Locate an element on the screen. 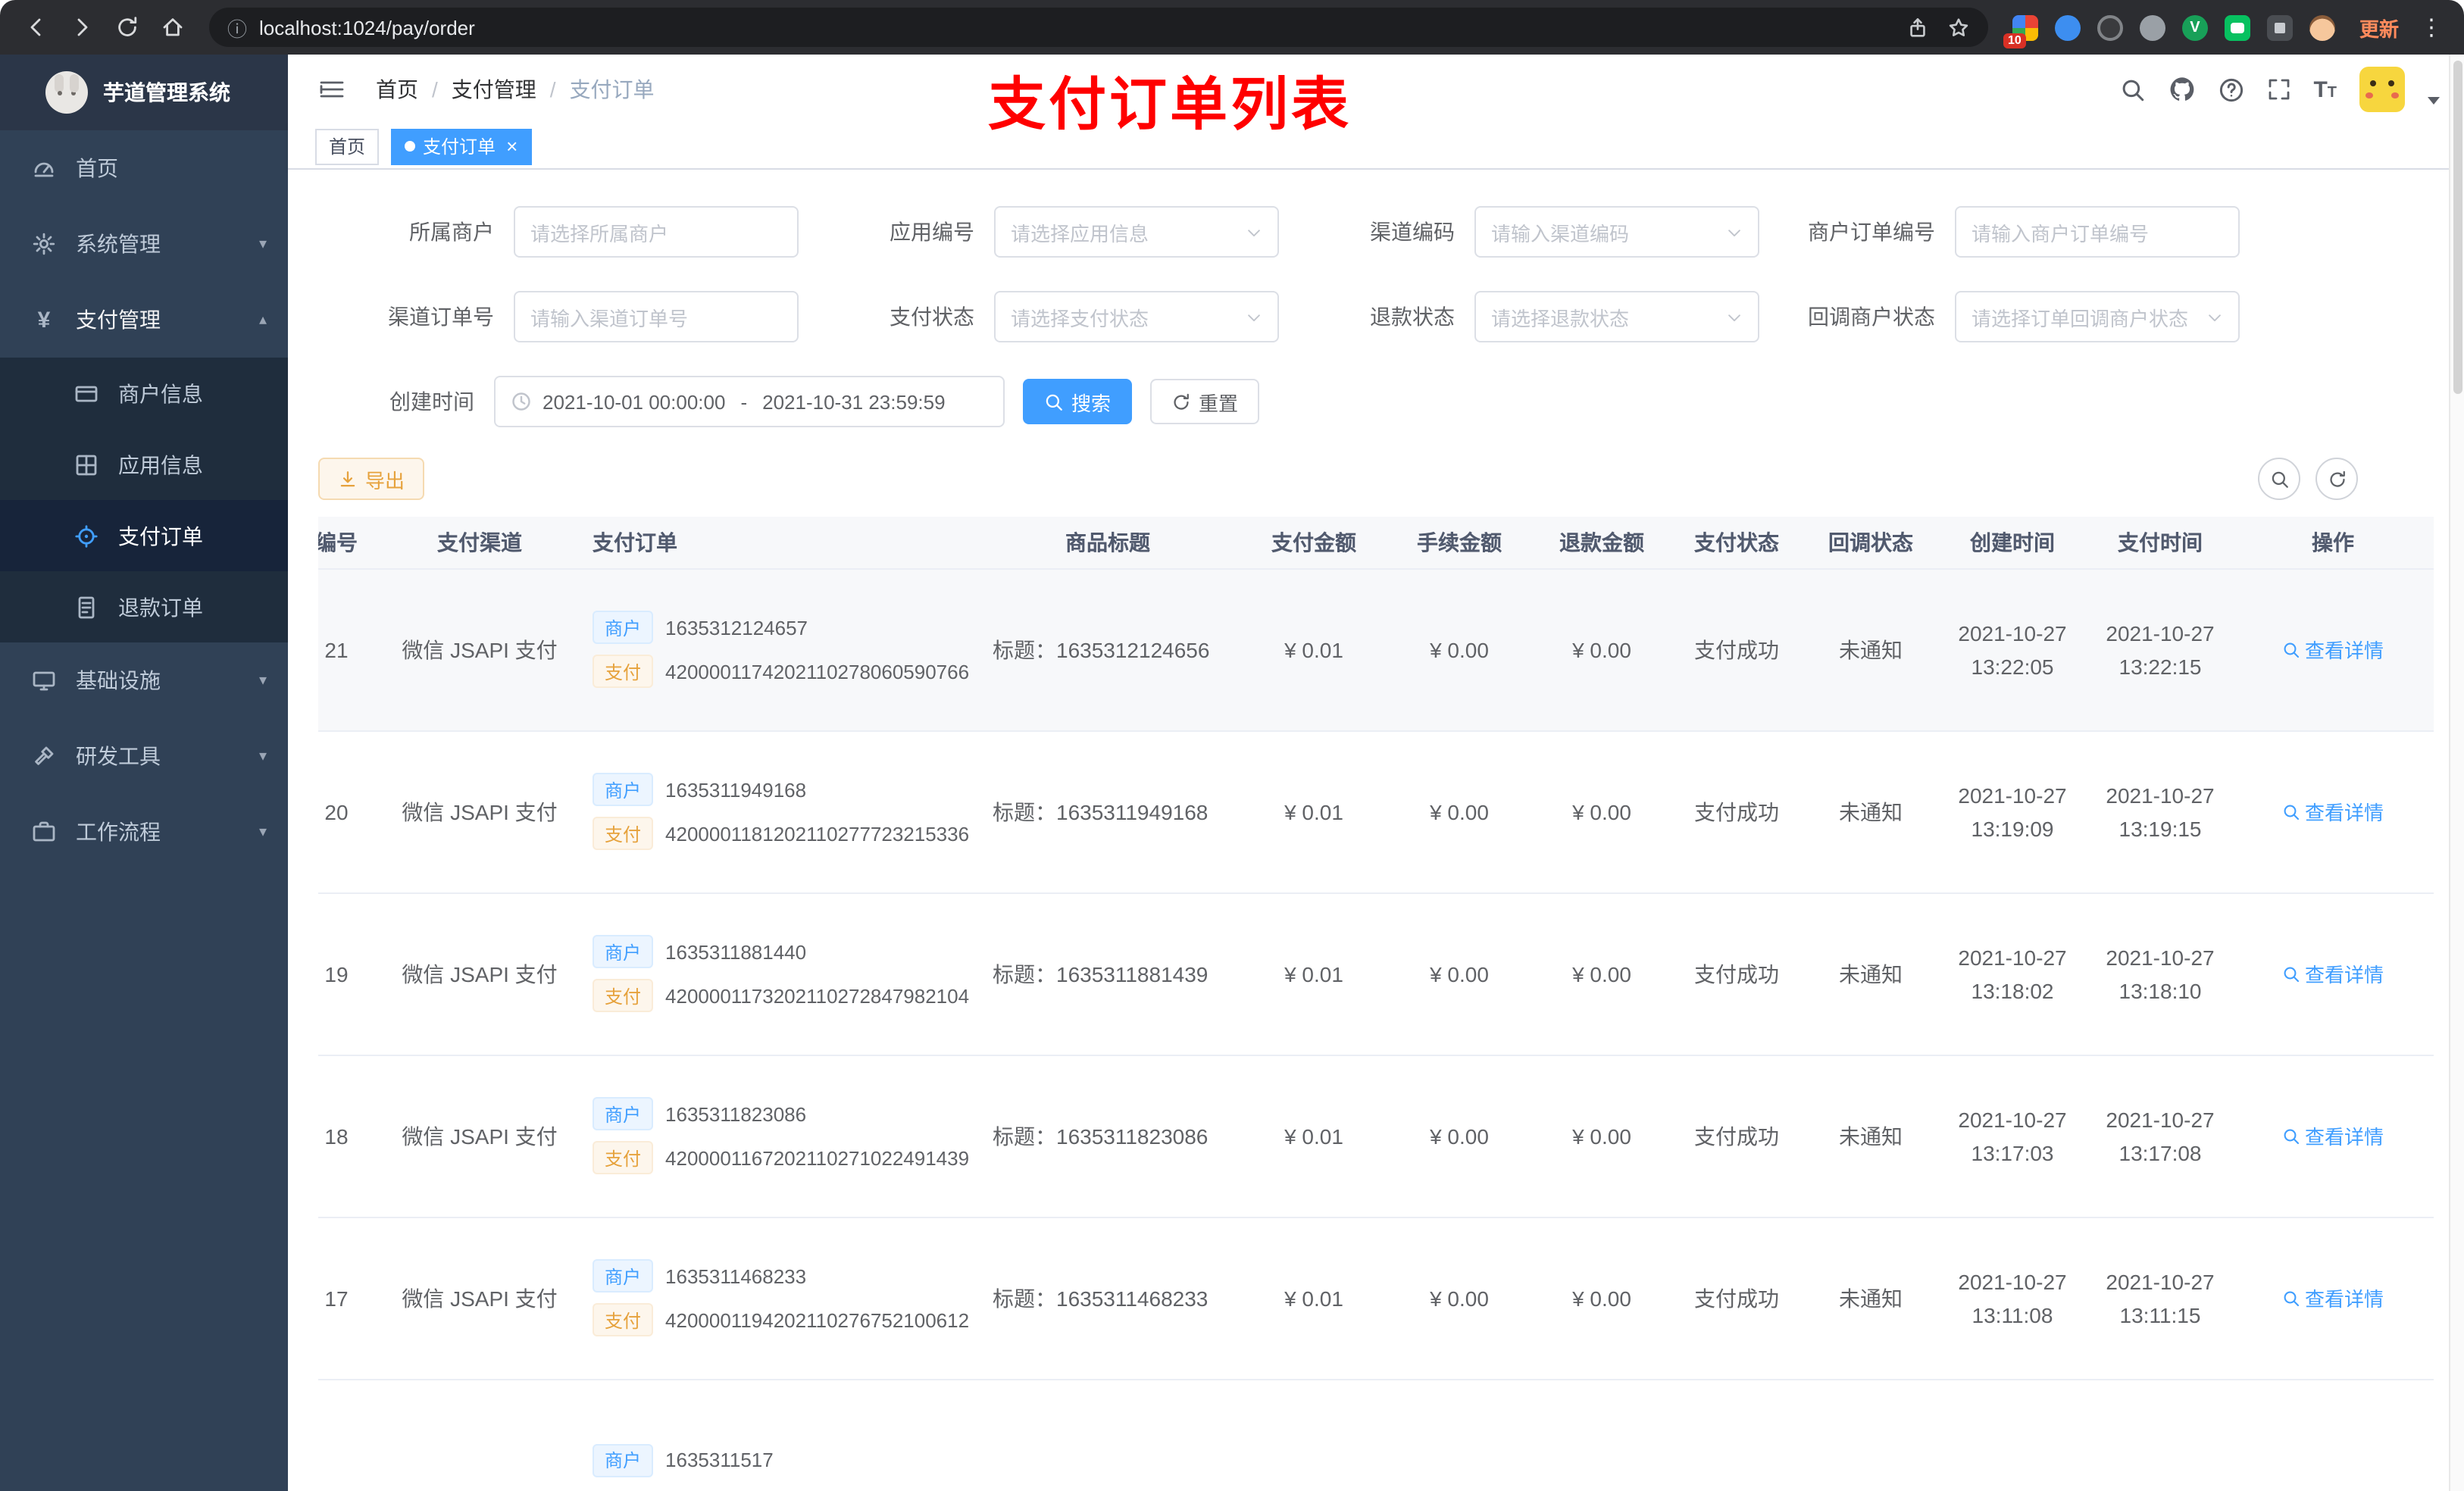 The width and height of the screenshot is (2464, 1491). memoji-icon is located at coordinates (2322, 27).